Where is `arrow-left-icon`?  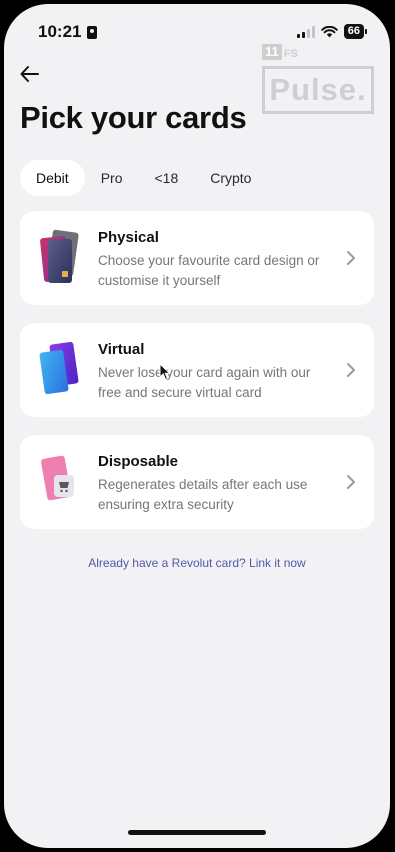 arrow-left-icon is located at coordinates (29, 74).